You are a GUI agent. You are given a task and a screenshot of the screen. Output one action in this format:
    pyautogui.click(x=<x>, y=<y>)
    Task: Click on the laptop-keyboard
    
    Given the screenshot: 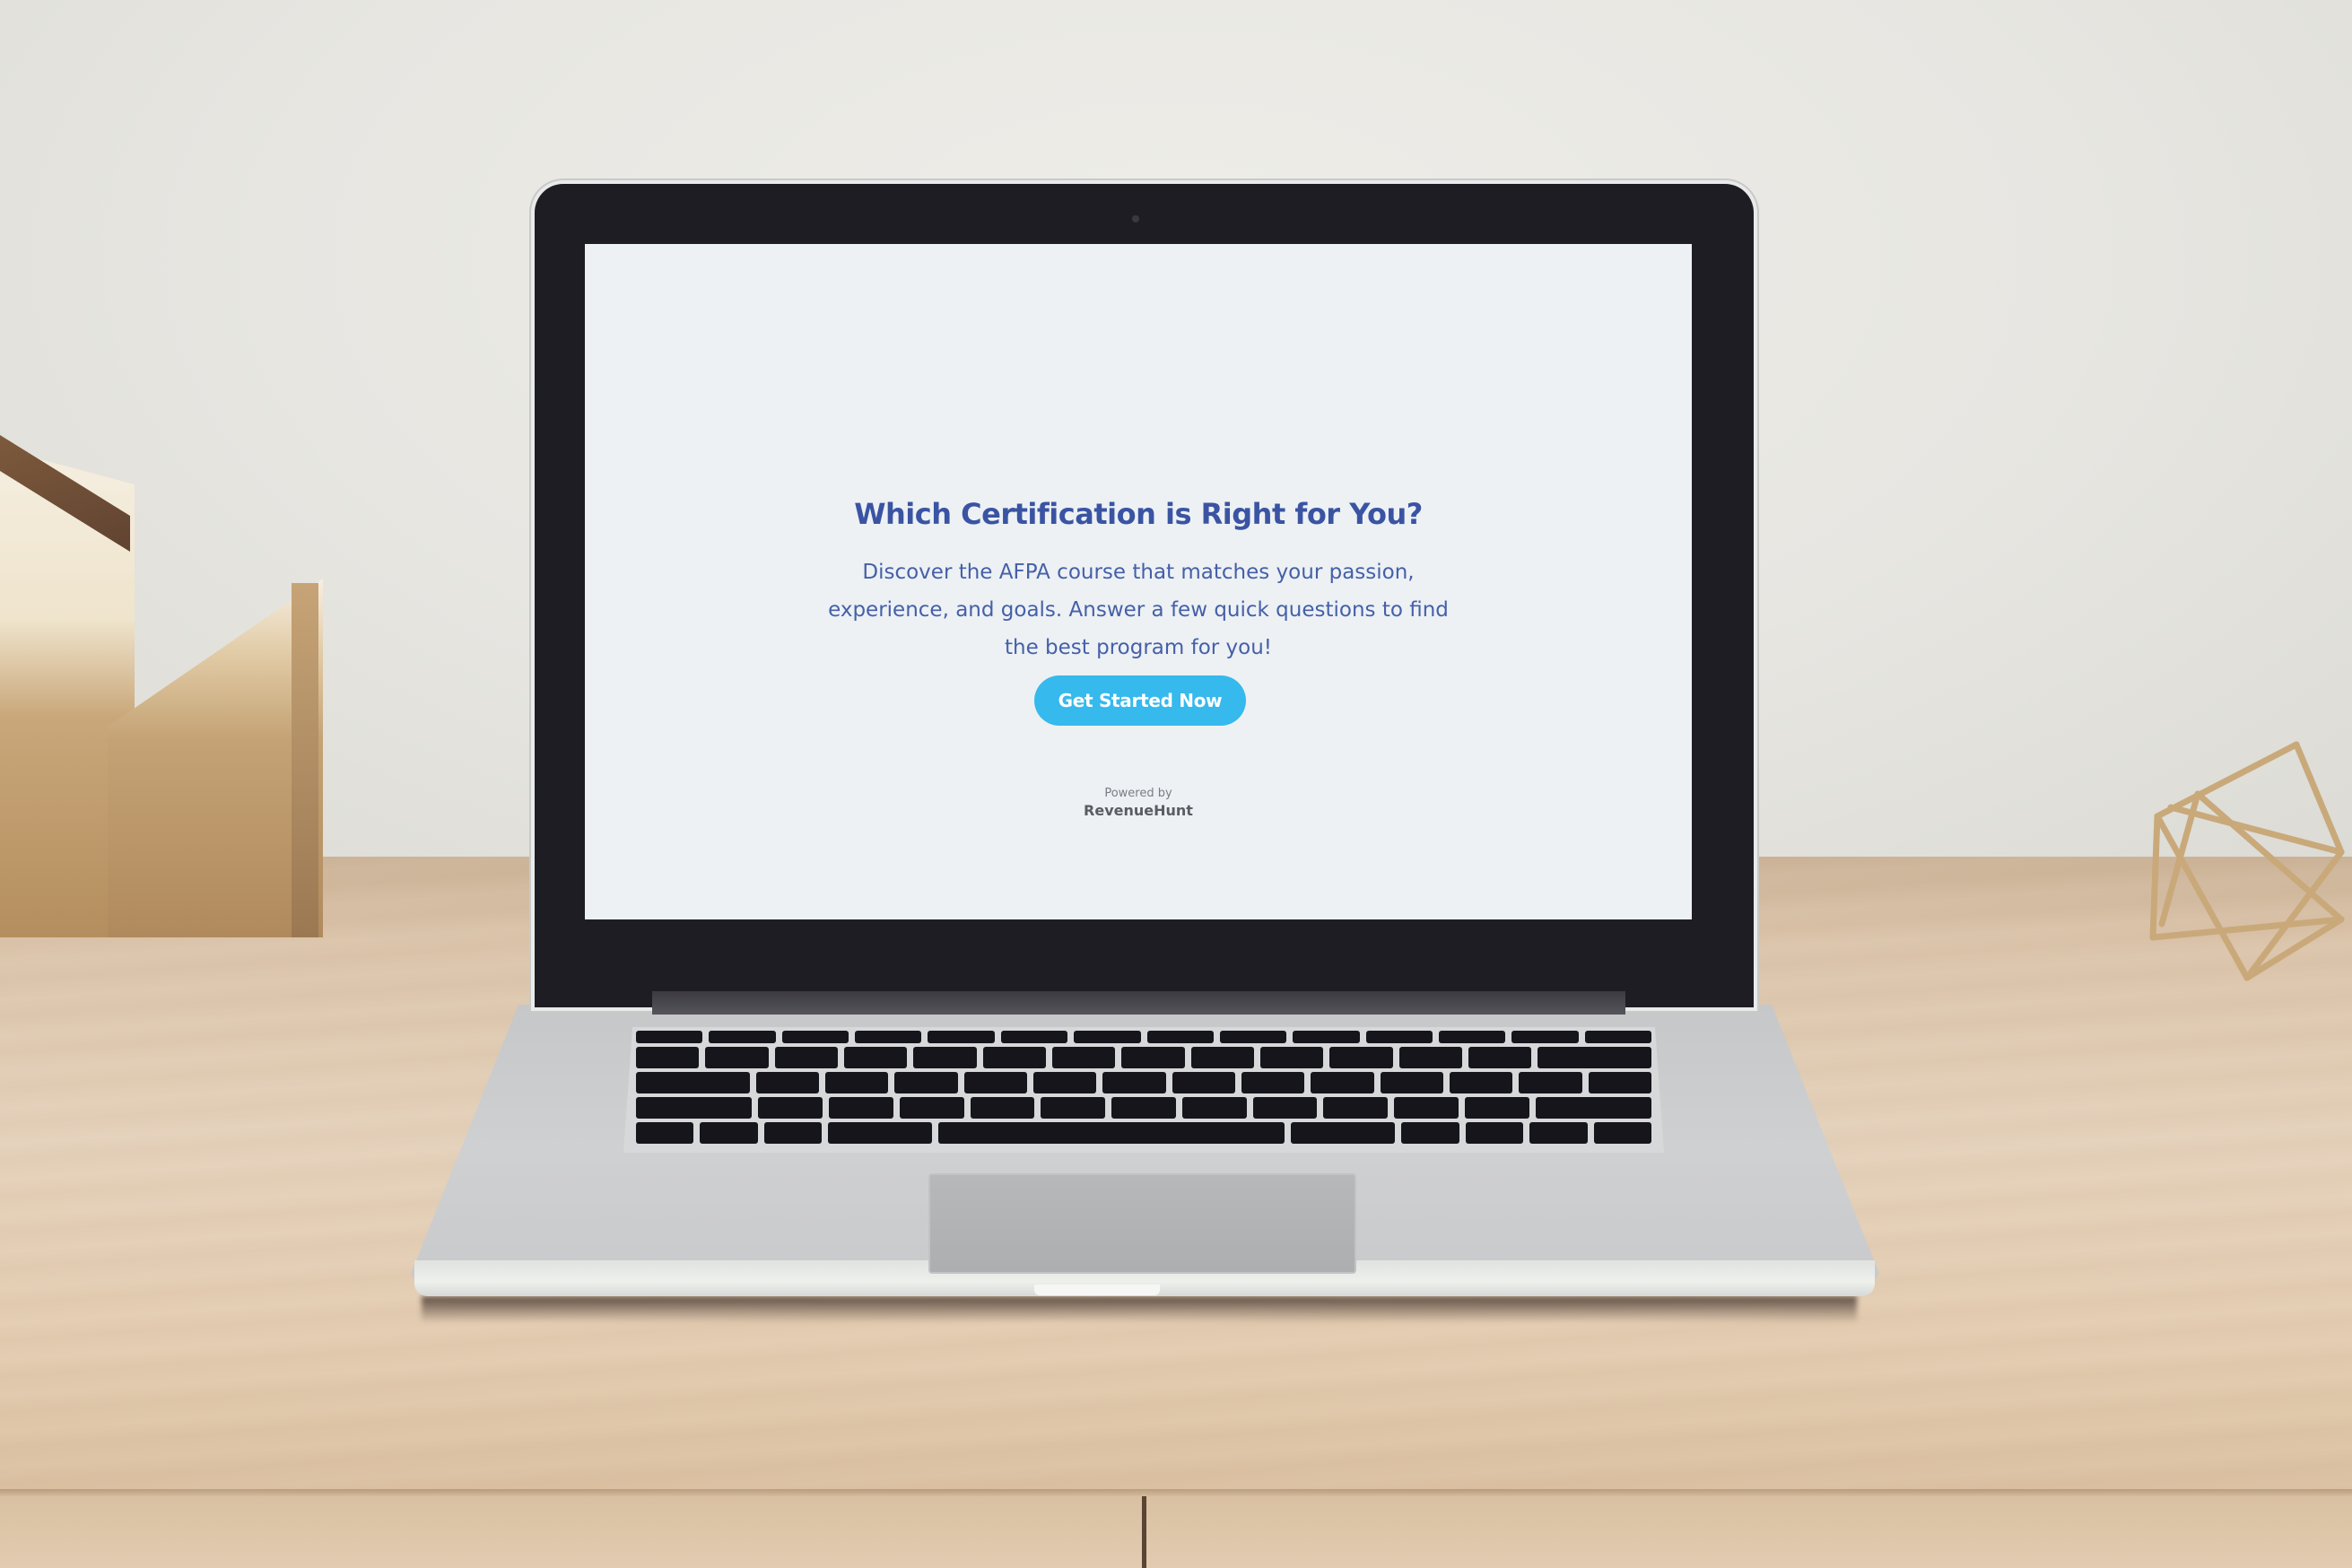 What is the action you would take?
    pyautogui.click(x=1144, y=1090)
    